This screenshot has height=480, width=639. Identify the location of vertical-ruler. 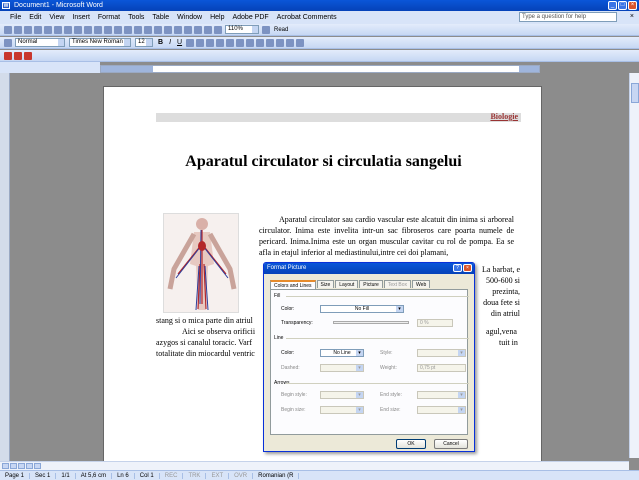
(5, 268).